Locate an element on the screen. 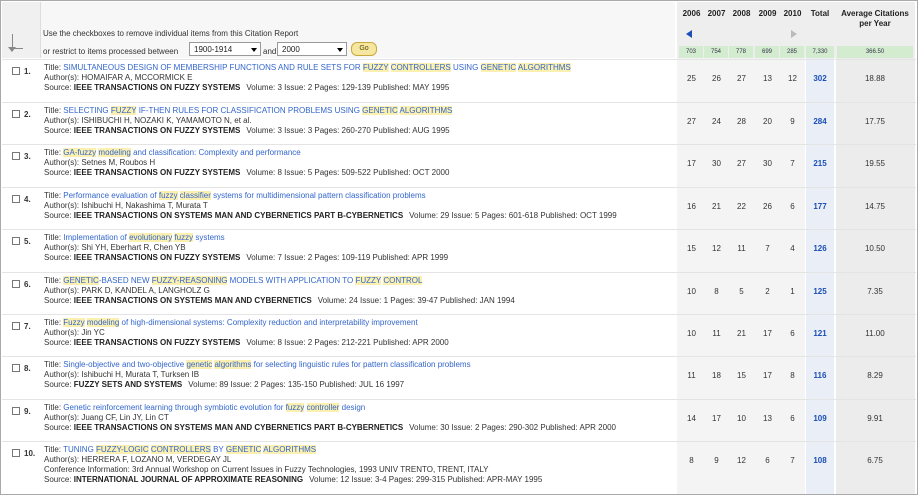 This screenshot has width=924, height=499. search-term-highlight: Fuzzy is located at coordinates (74, 322).